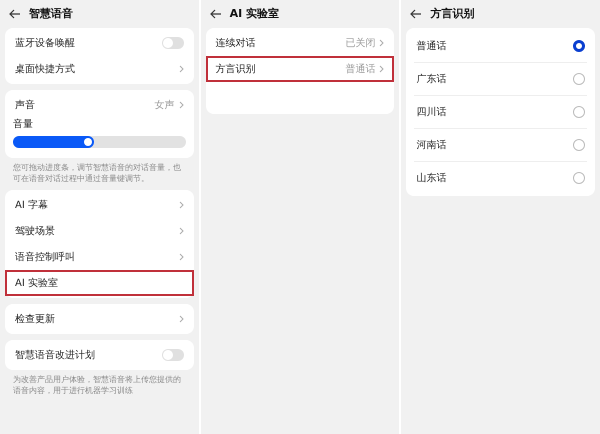  I want to click on row-label: AI 实验室, so click(36, 283).